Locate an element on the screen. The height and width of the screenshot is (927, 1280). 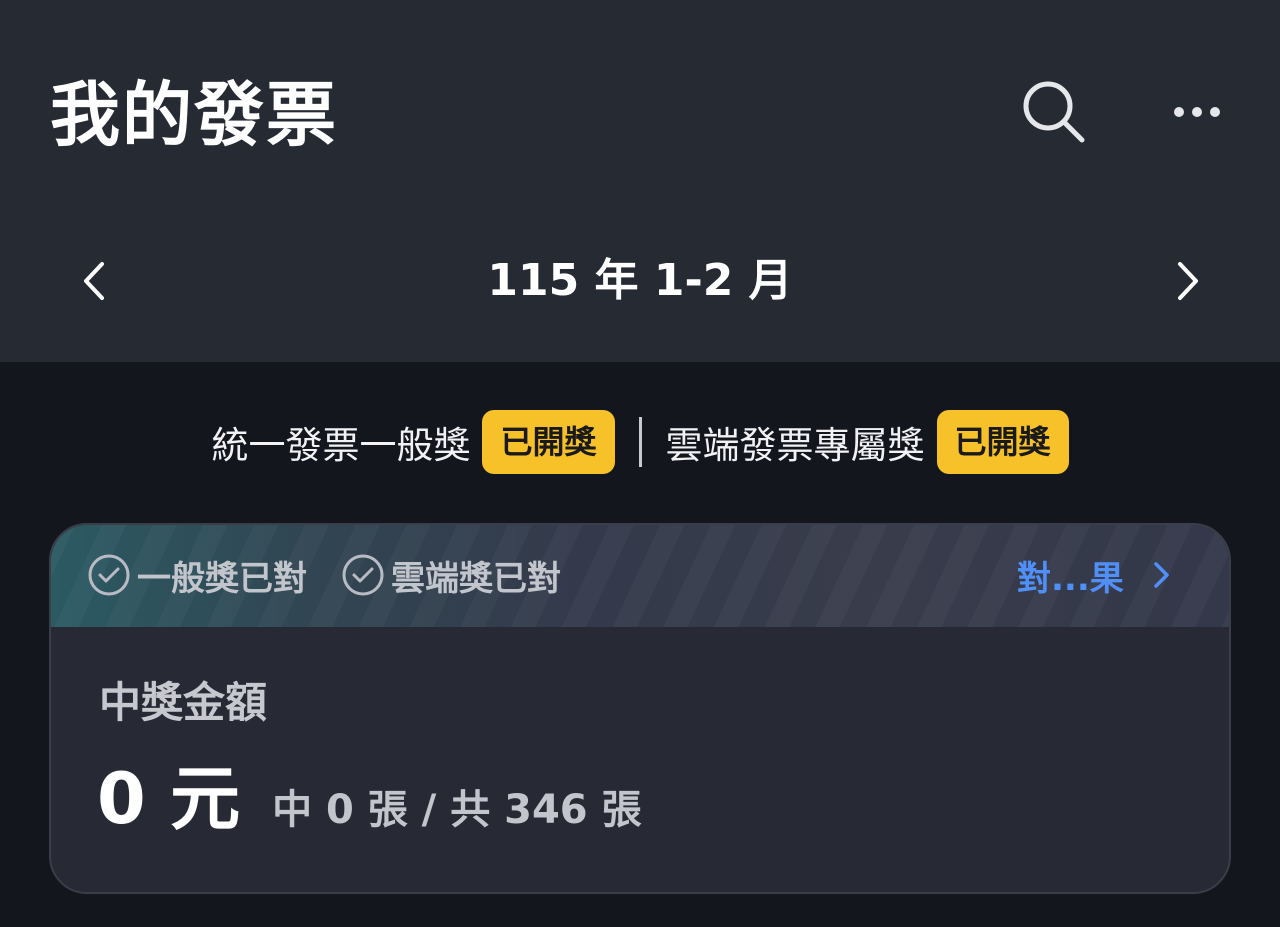
period-navigator: 115 年 1-2 月 is located at coordinates (640, 281).